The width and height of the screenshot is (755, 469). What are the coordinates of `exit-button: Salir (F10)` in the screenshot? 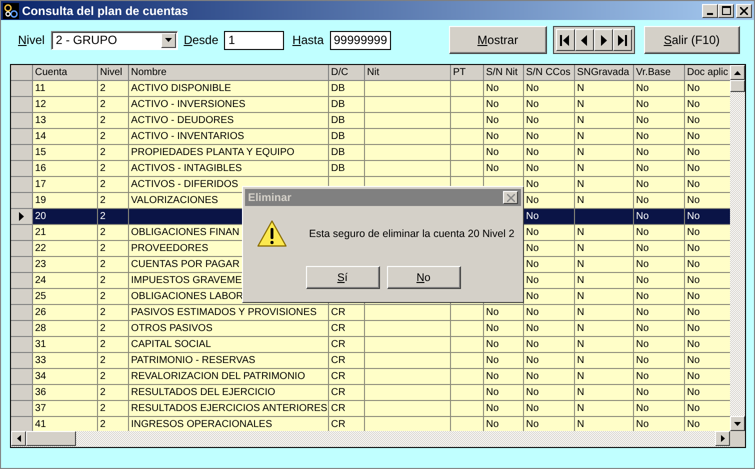 It's located at (692, 40).